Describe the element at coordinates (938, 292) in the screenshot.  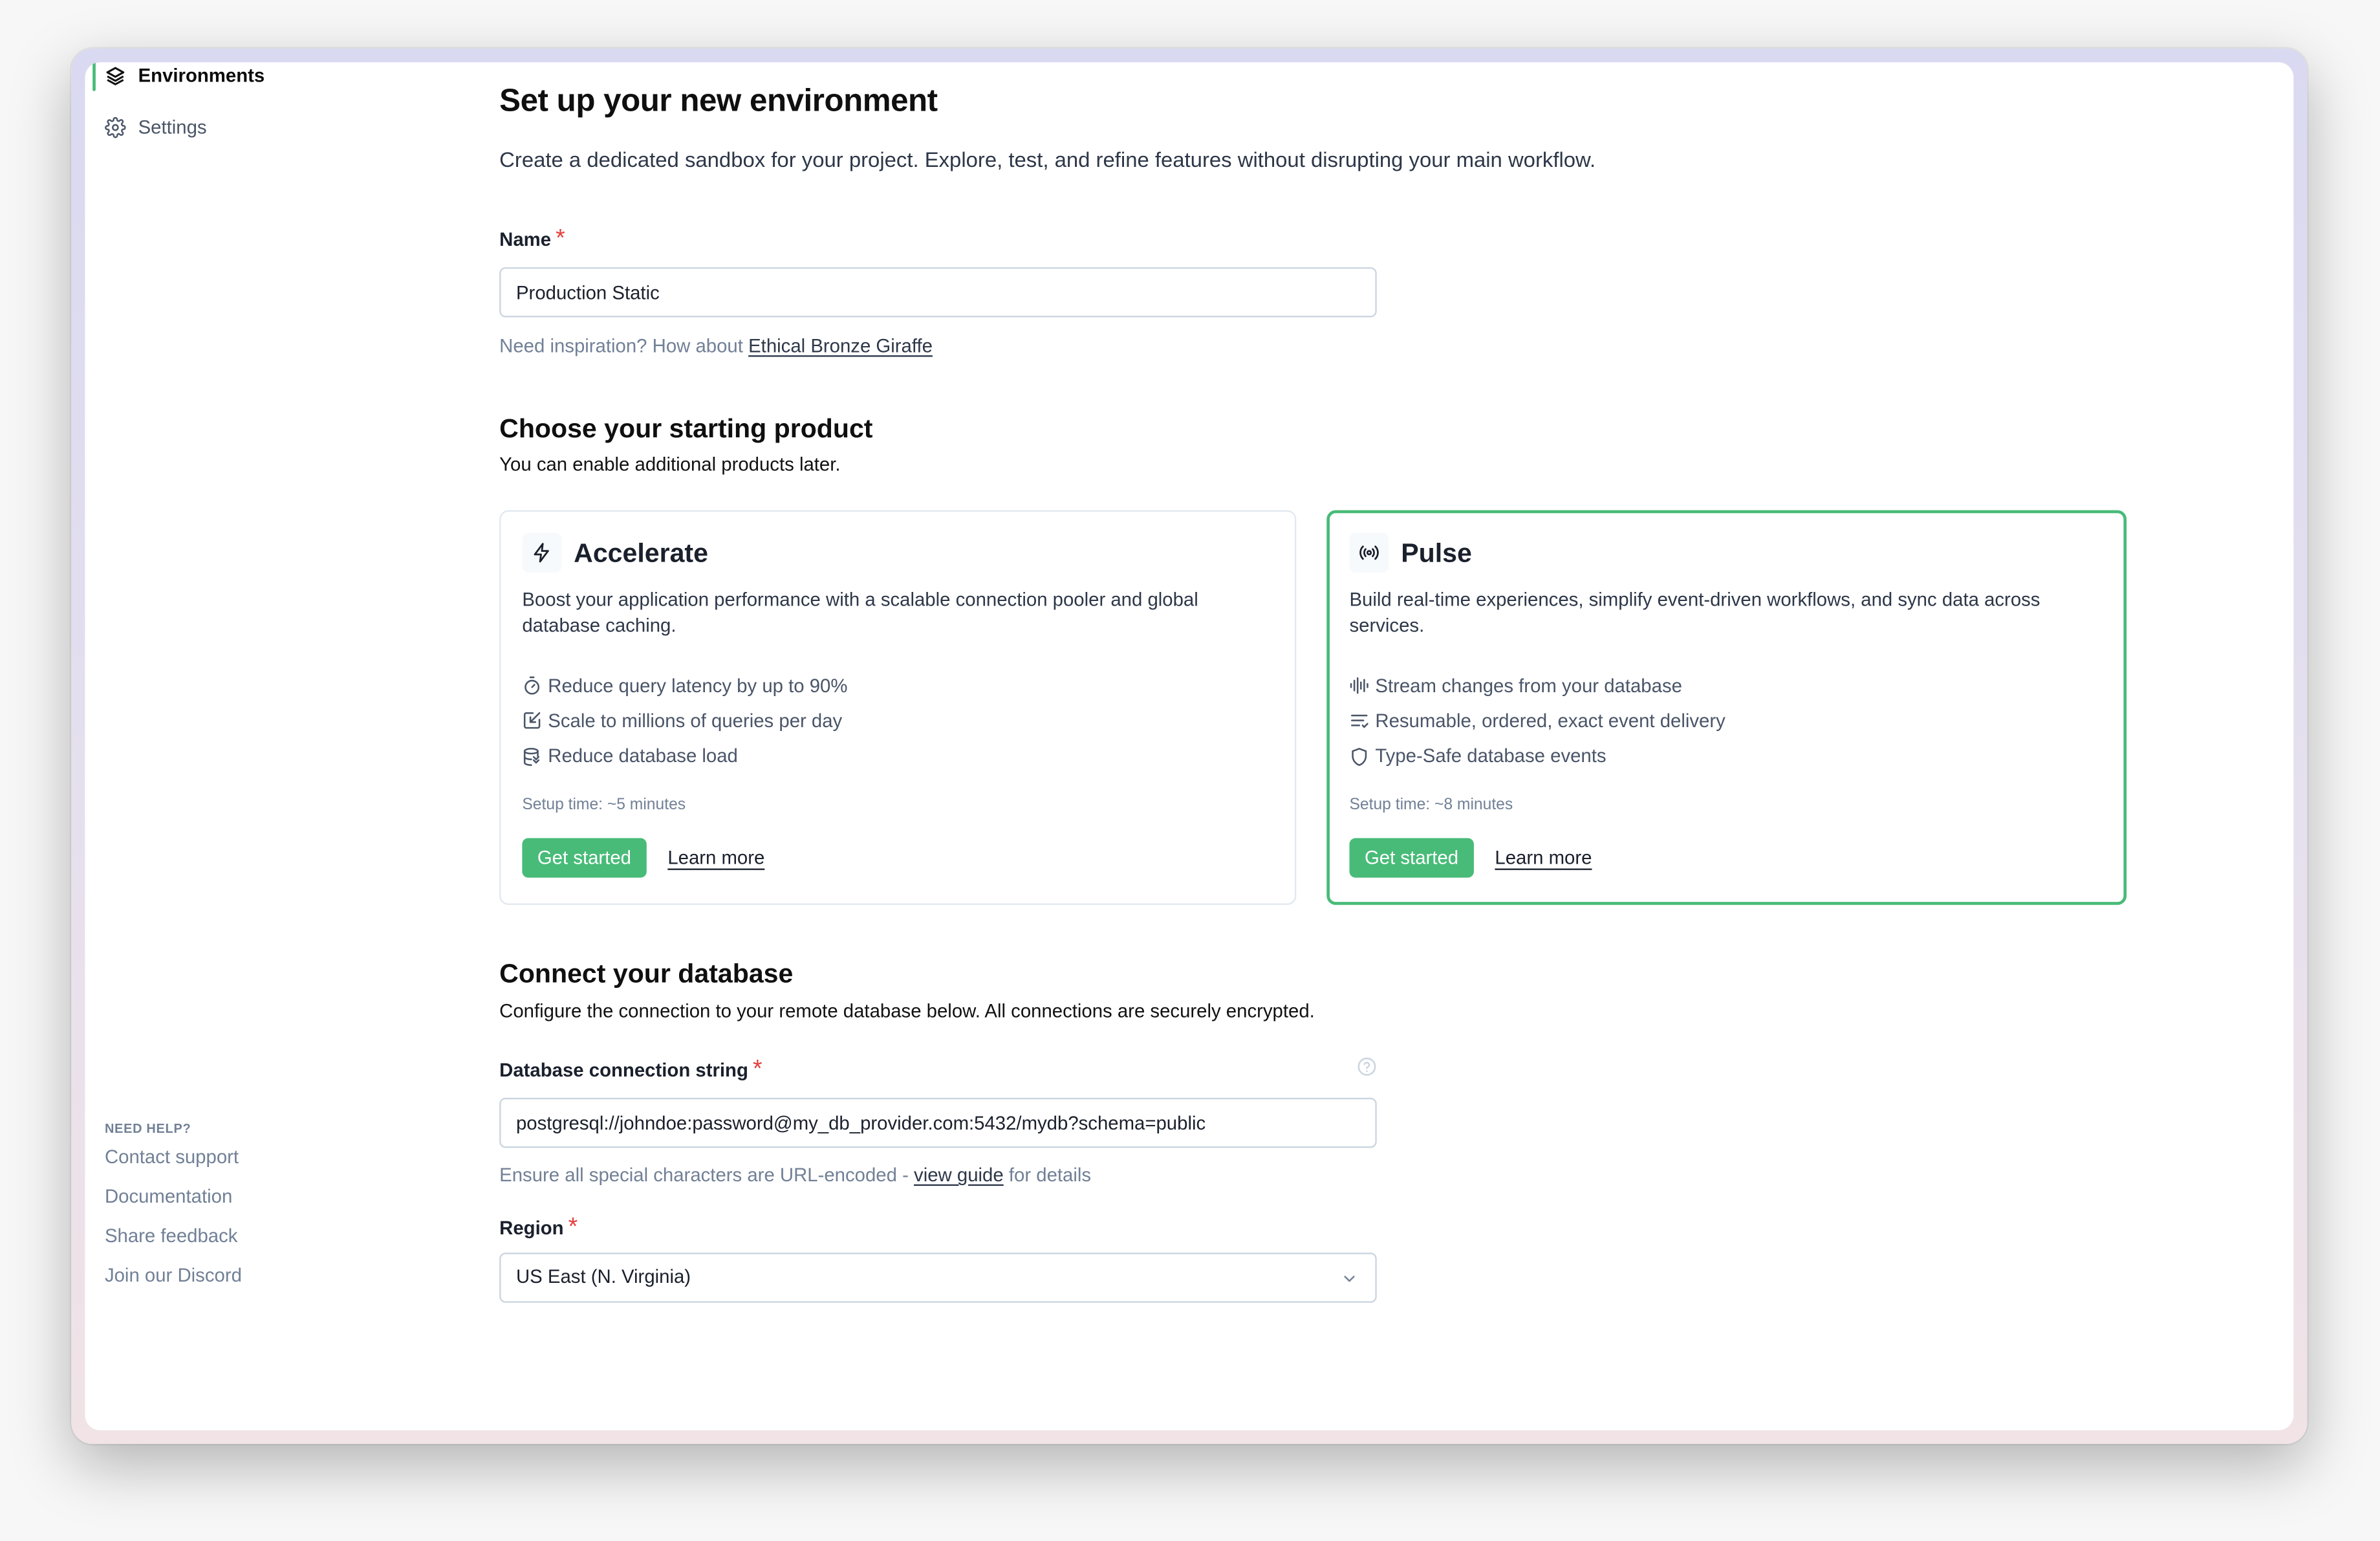
I see `name-input` at that location.